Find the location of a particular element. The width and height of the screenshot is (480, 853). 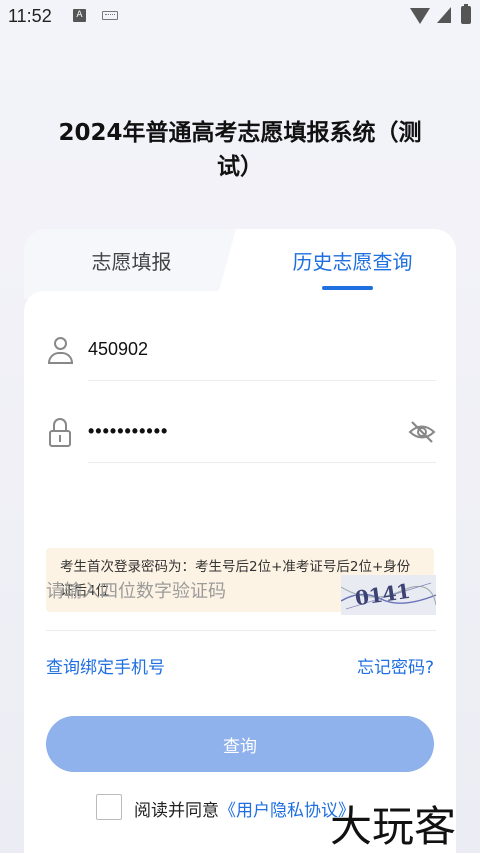

status-time: 11:52 is located at coordinates (30, 16).